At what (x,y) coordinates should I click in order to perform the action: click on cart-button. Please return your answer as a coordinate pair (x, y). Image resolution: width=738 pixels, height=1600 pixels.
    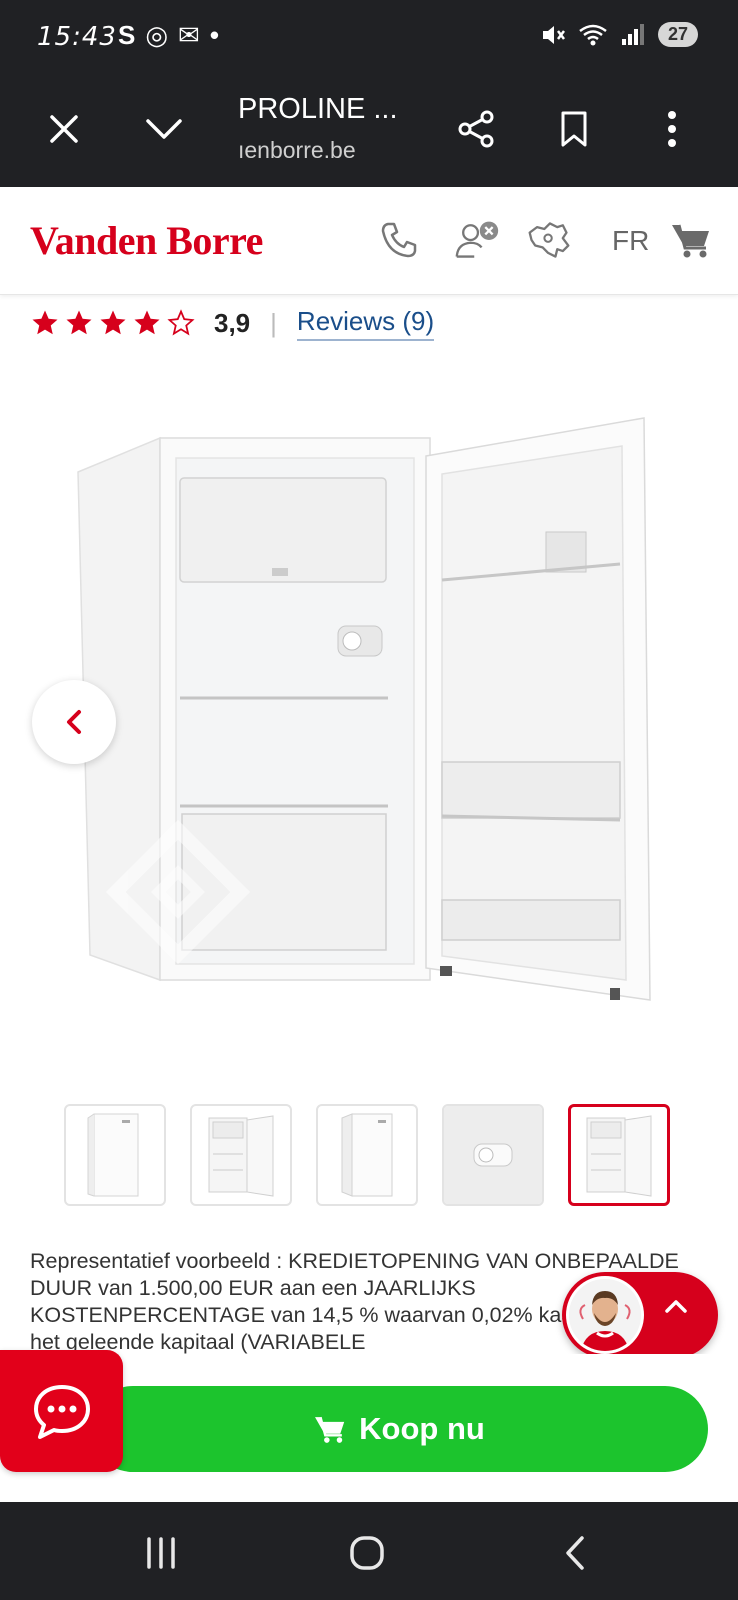
    Looking at the image, I should click on (691, 240).